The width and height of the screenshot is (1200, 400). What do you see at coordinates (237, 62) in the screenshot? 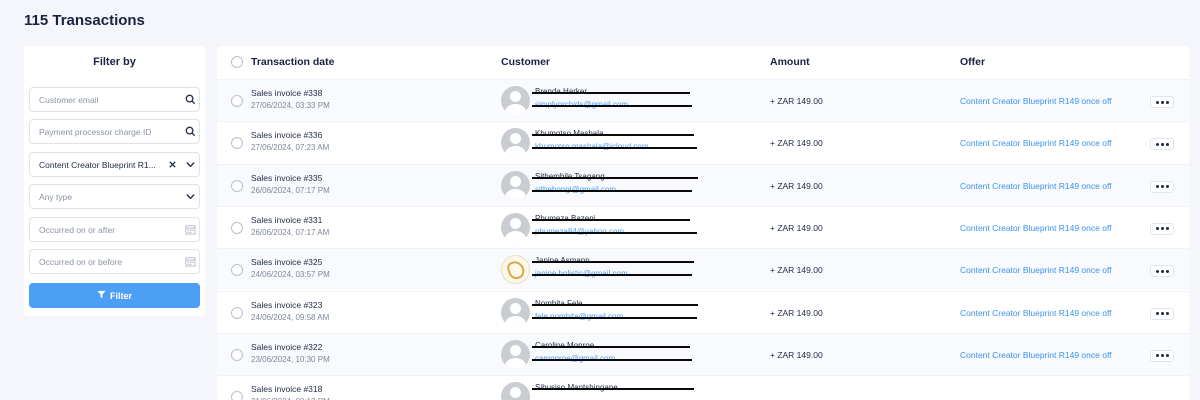
I see `select-all-checkbox` at bounding box center [237, 62].